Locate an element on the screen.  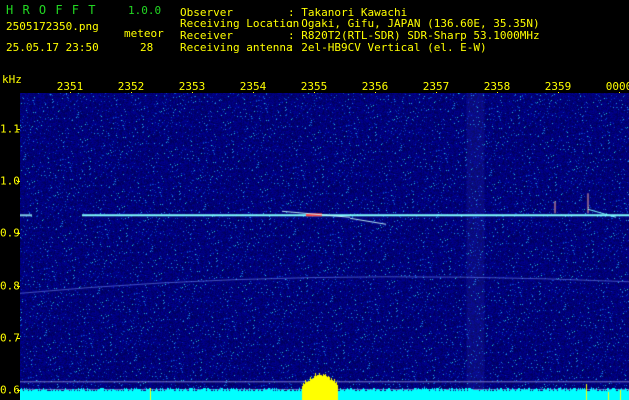
app-brand: H R O F F T is located at coordinates (51, 10).